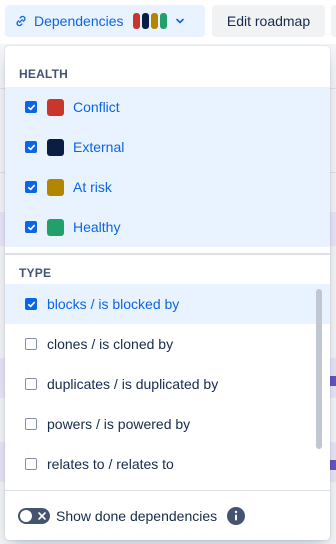  I want to click on swatch-healthy, so click(163, 21).